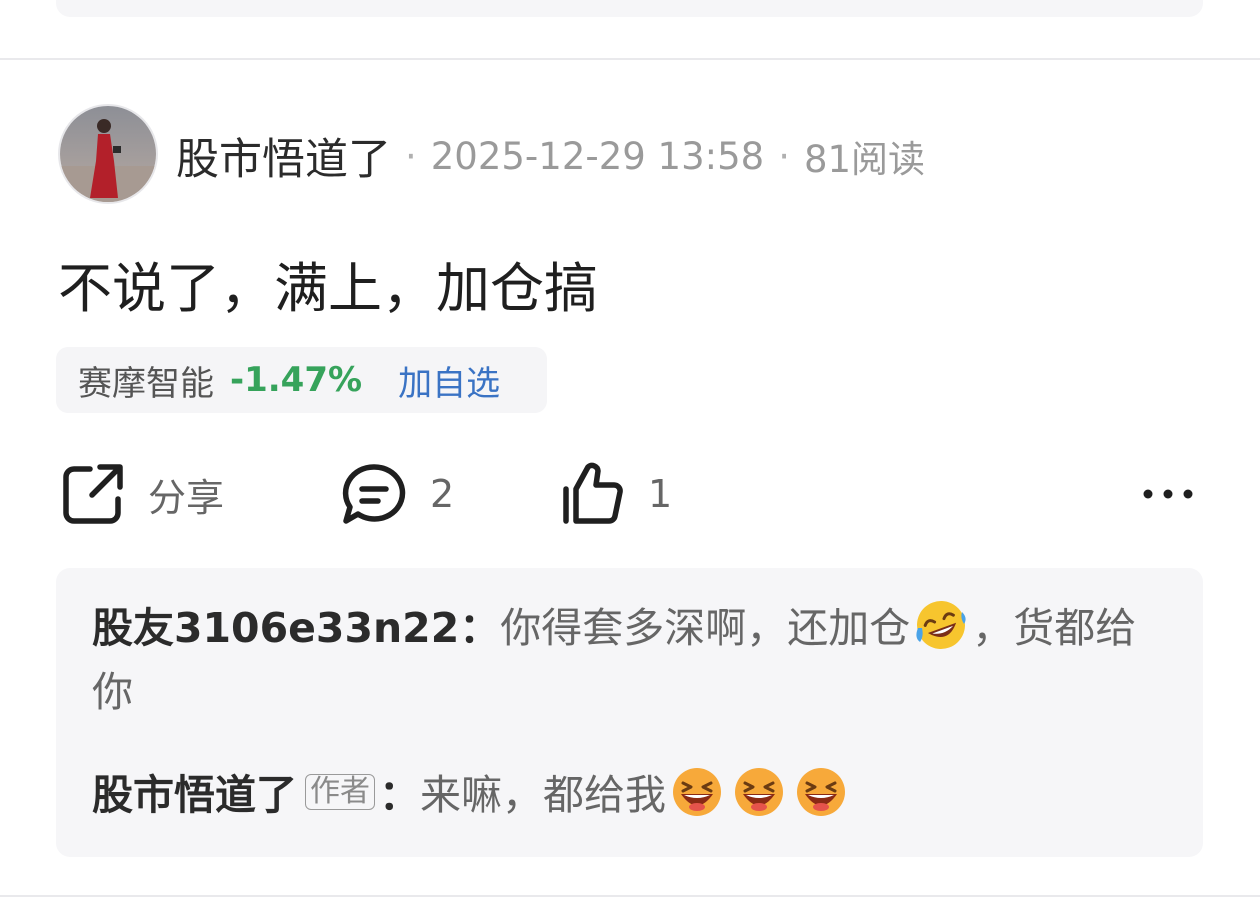 This screenshot has width=1260, height=924. I want to click on post-meta-row: 股市悟道了 · 2025-12-29 13:58 · 81阅读, so click(550, 156).